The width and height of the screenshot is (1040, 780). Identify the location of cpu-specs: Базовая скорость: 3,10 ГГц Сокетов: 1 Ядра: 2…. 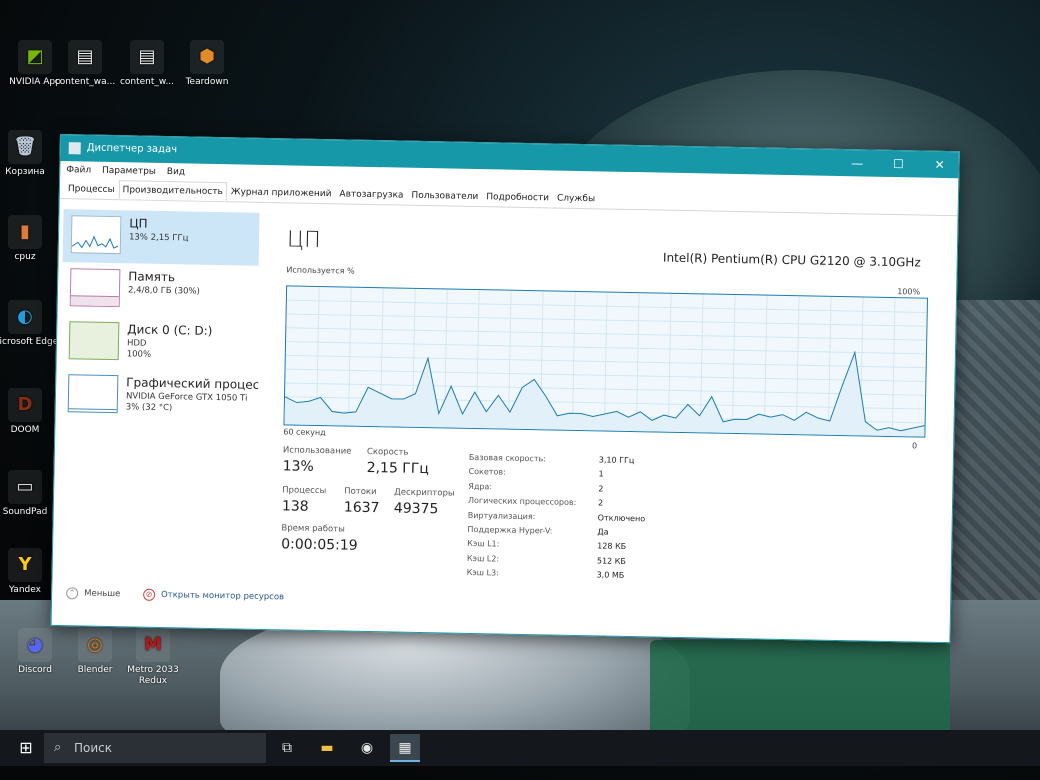
(557, 517).